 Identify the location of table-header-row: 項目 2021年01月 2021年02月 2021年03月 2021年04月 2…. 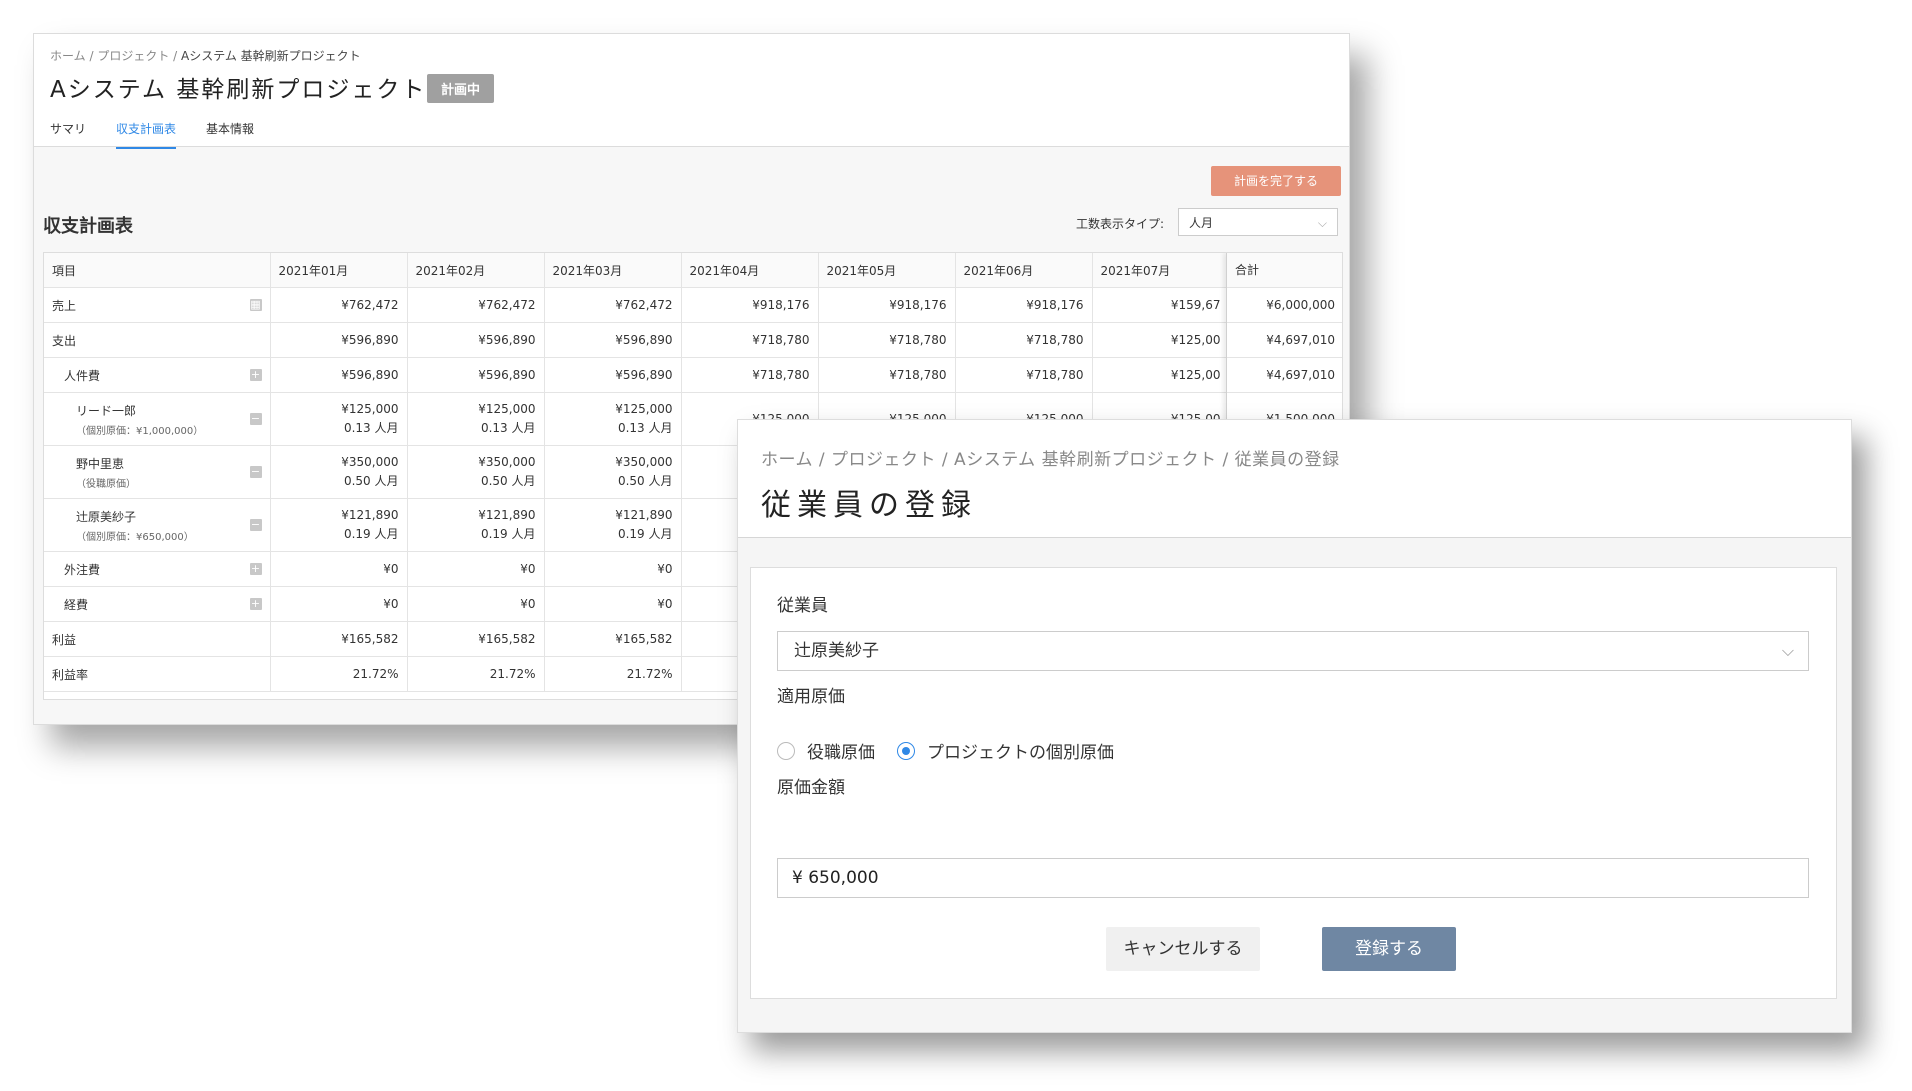
(637, 270).